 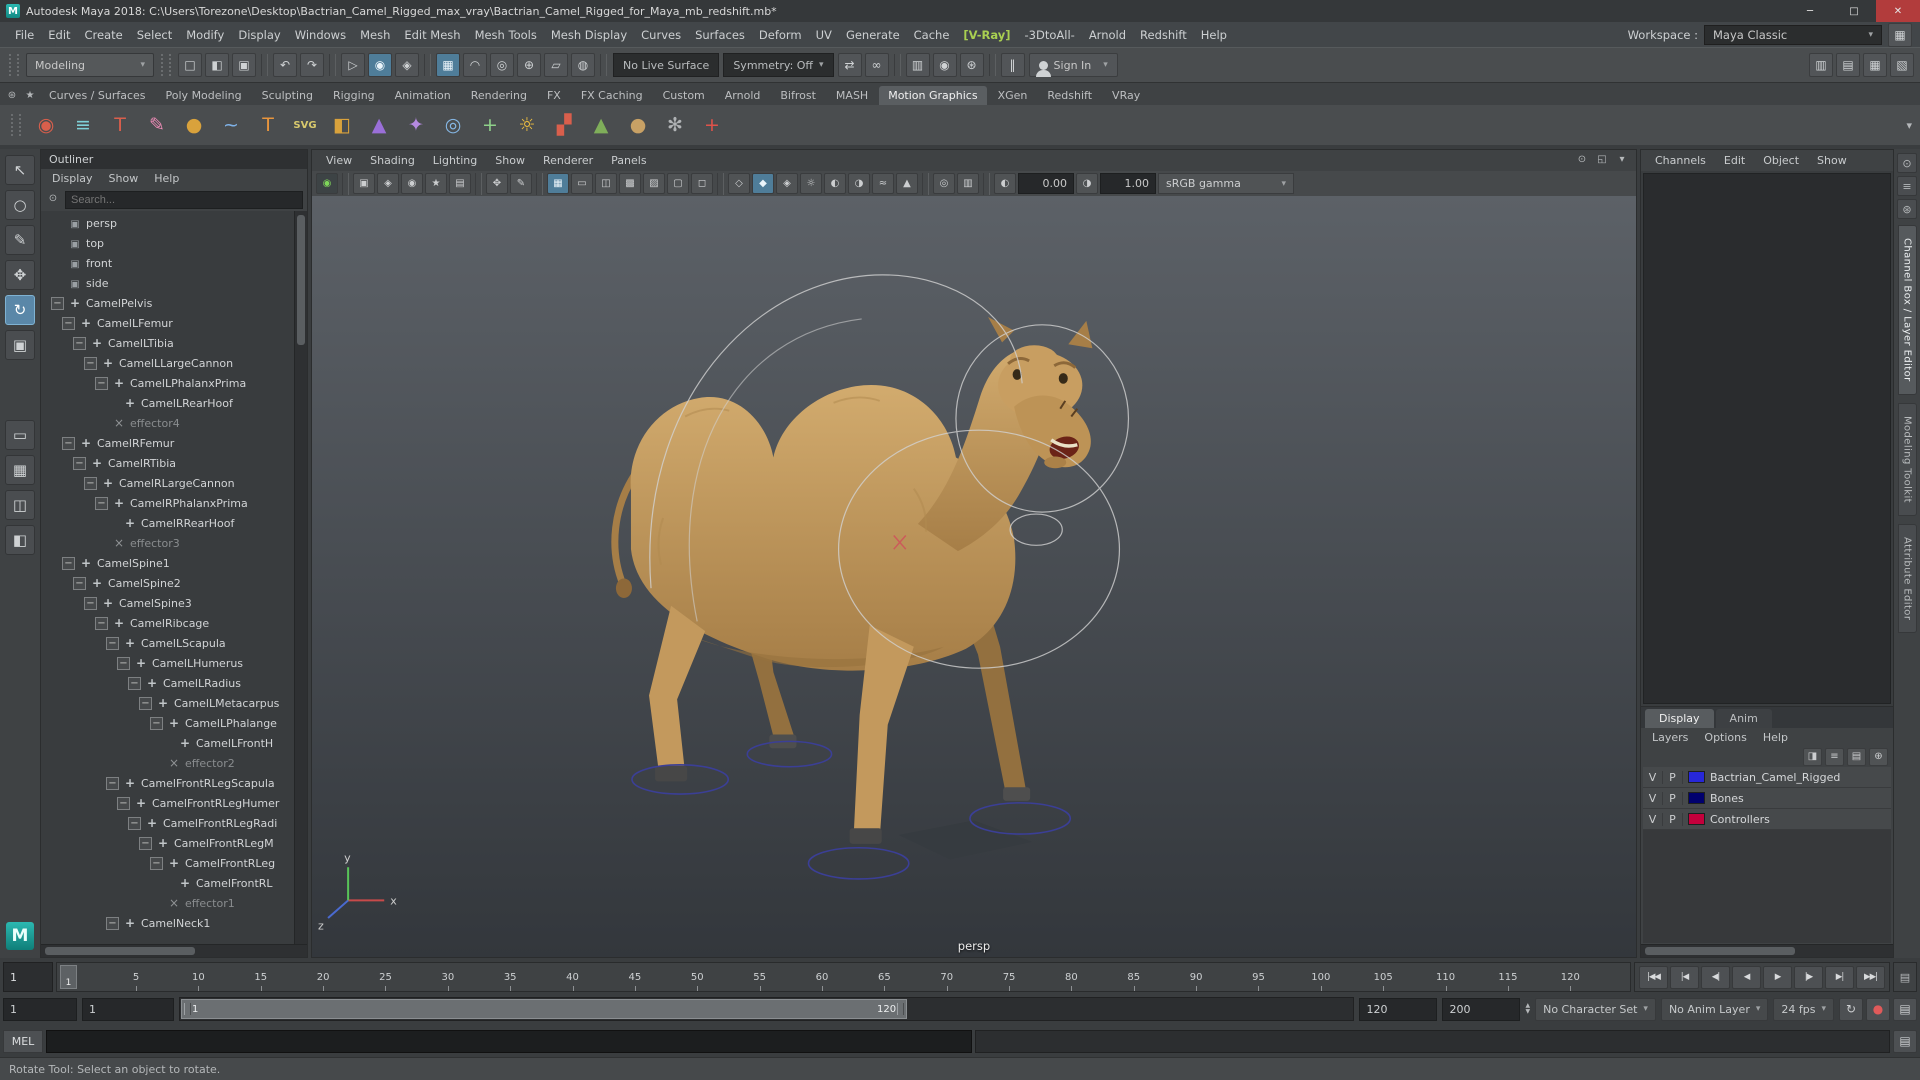 I want to click on step-back-key-button: ◀|, so click(x=1715, y=977).